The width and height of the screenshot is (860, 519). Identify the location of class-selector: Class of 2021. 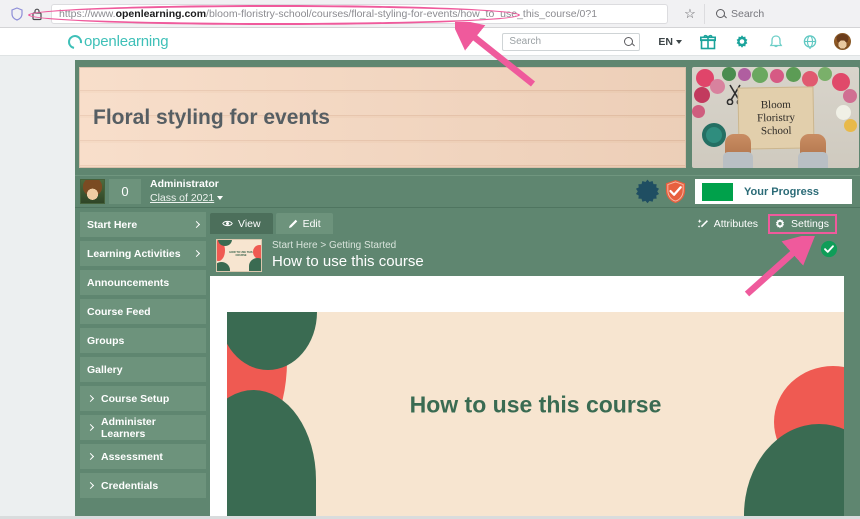
(187, 198).